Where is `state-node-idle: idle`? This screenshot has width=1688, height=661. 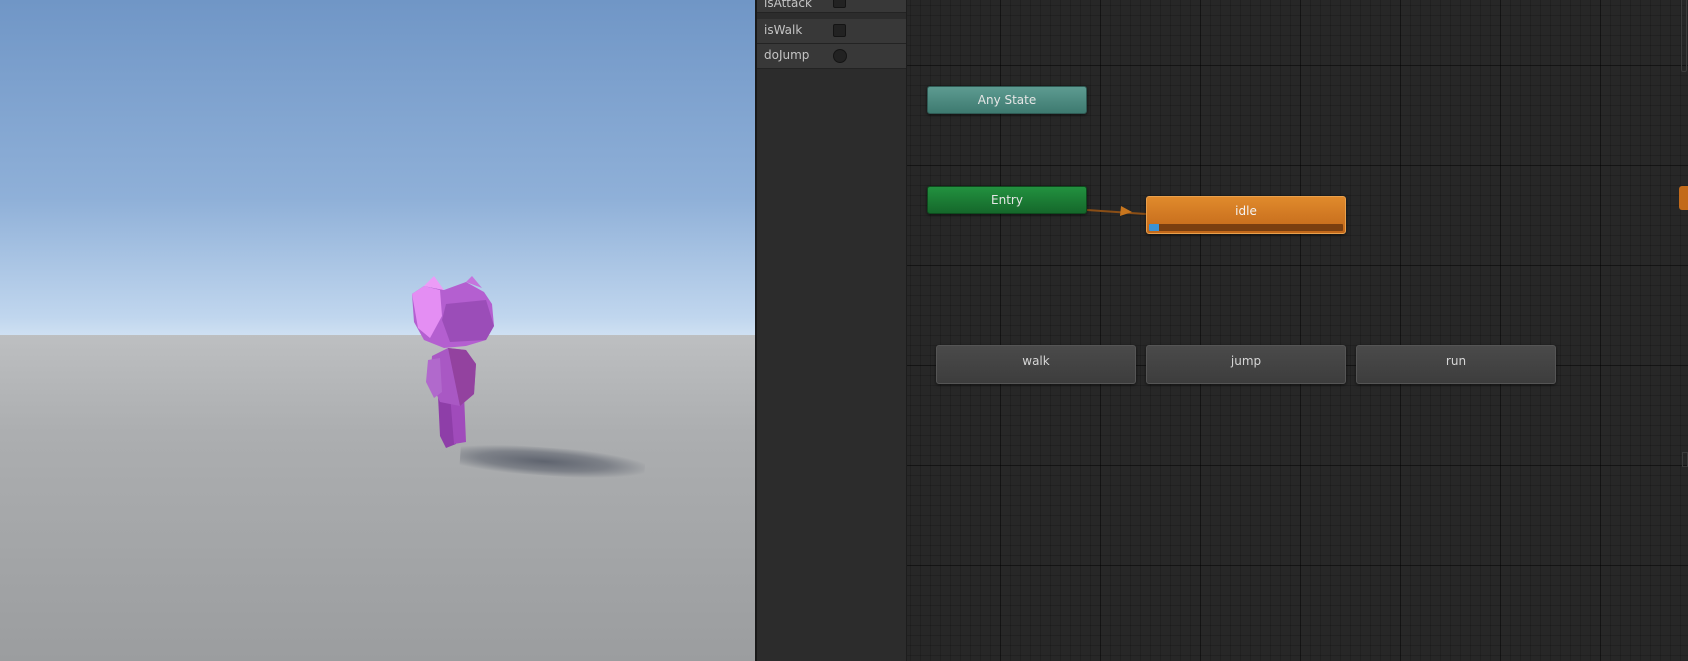
state-node-idle: idle is located at coordinates (1246, 215).